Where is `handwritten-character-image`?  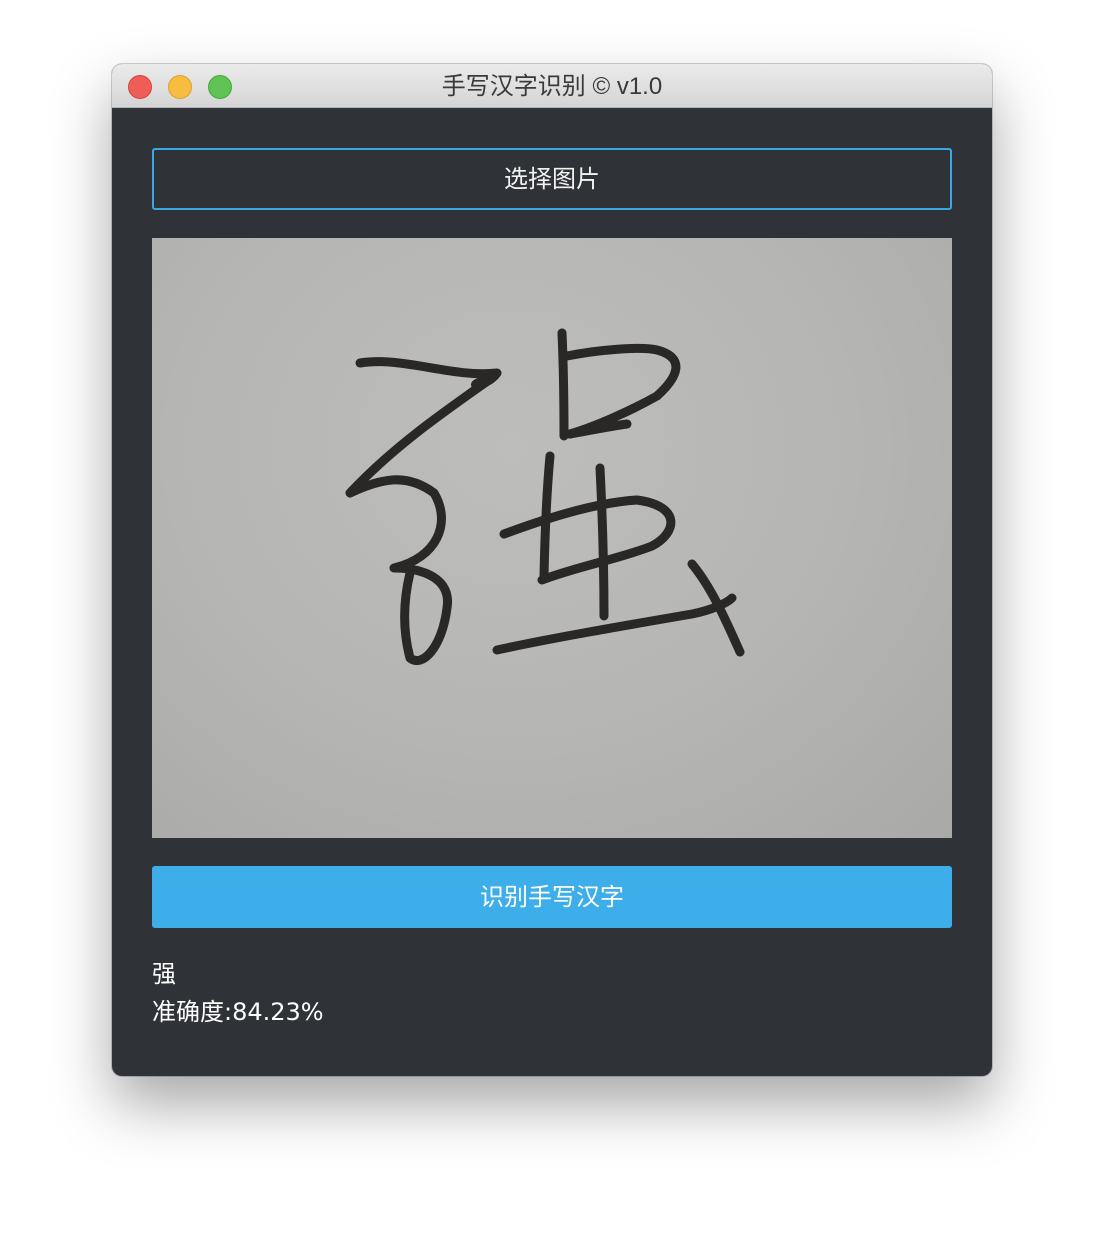
handwritten-character-image is located at coordinates (545, 496).